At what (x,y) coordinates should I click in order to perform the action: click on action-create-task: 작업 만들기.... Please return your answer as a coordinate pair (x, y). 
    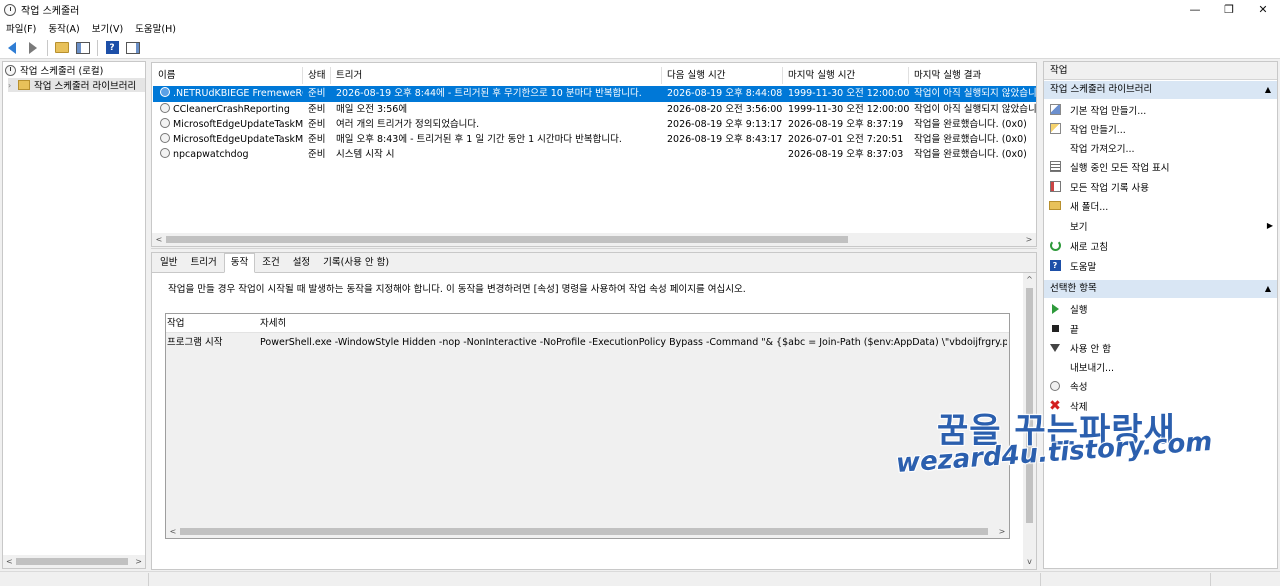
    Looking at the image, I should click on (1162, 128).